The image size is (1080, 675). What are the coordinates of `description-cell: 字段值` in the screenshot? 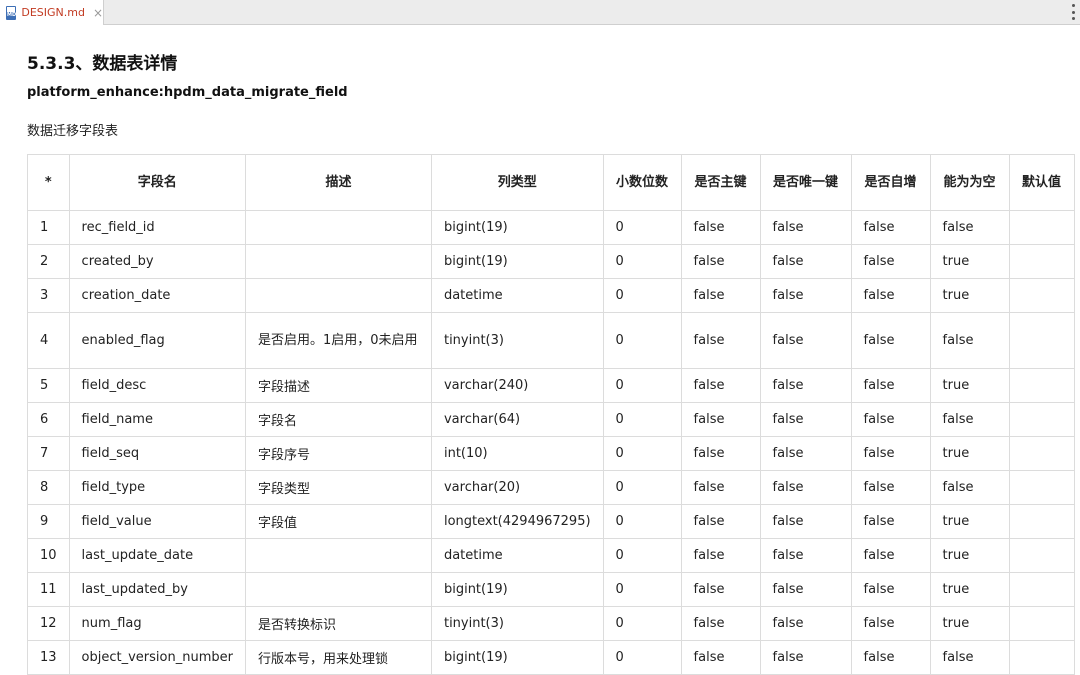 It's located at (338, 522).